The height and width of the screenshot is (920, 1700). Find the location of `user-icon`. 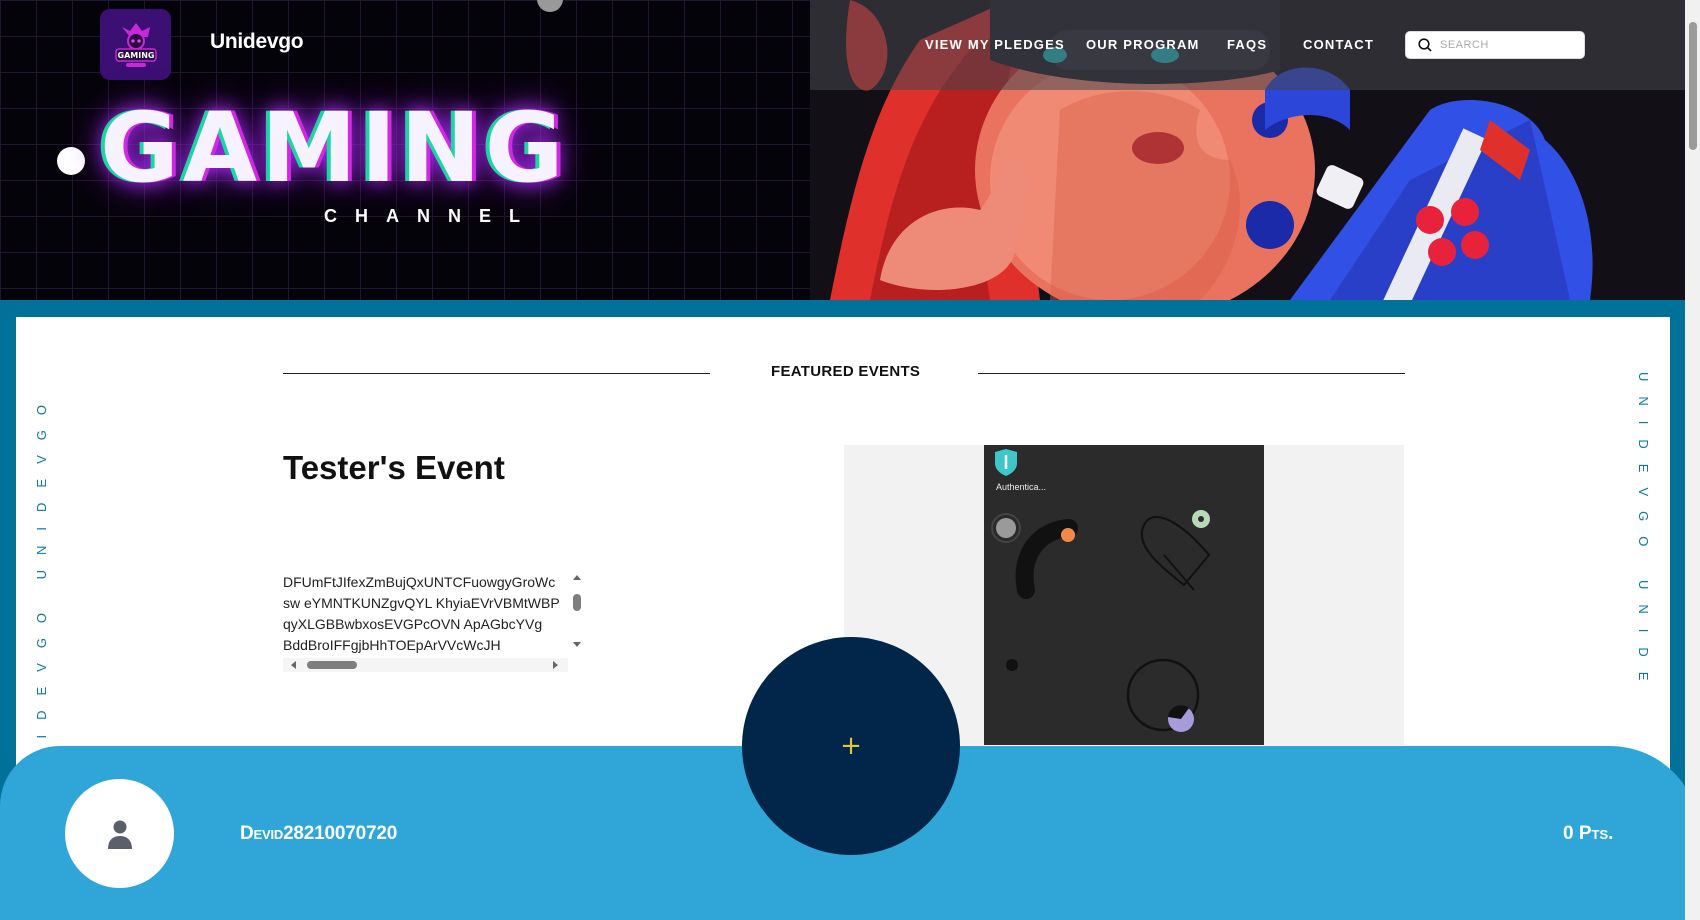

user-icon is located at coordinates (119, 834).